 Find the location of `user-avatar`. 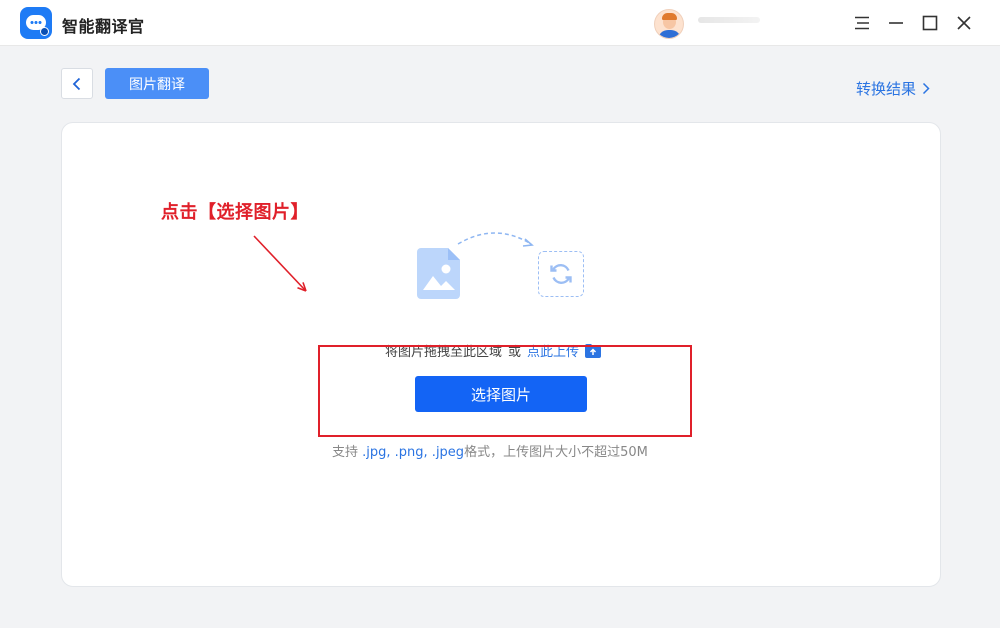

user-avatar is located at coordinates (669, 24).